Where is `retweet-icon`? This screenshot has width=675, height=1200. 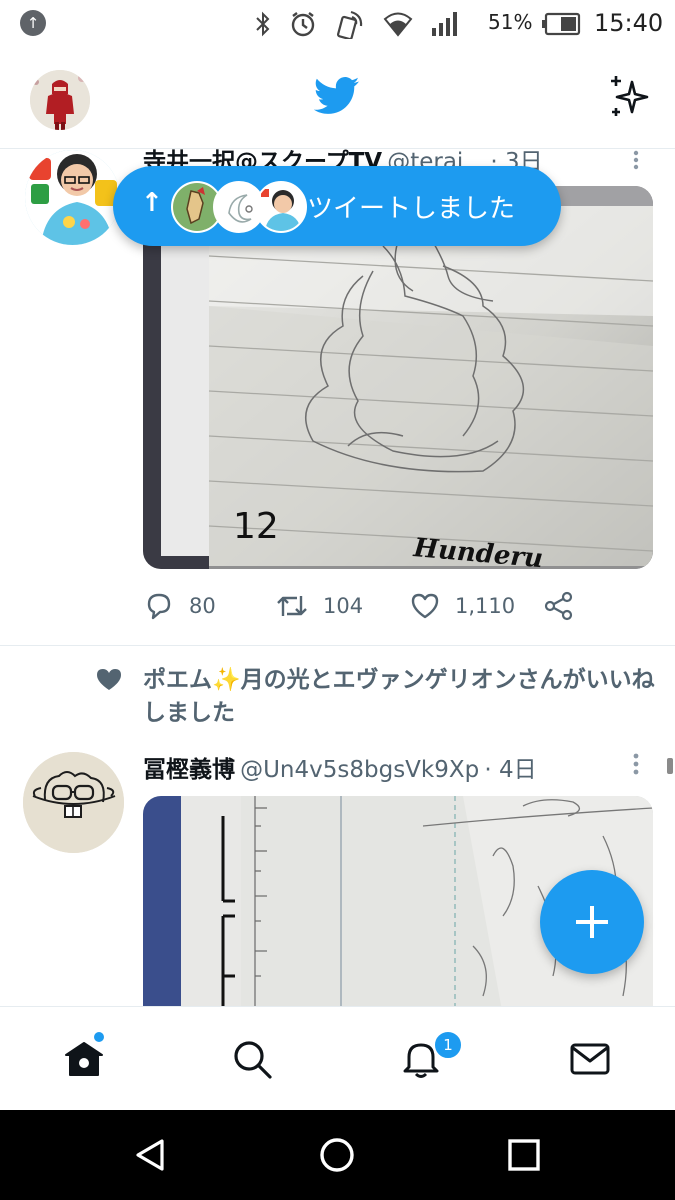
retweet-icon is located at coordinates (292, 606).